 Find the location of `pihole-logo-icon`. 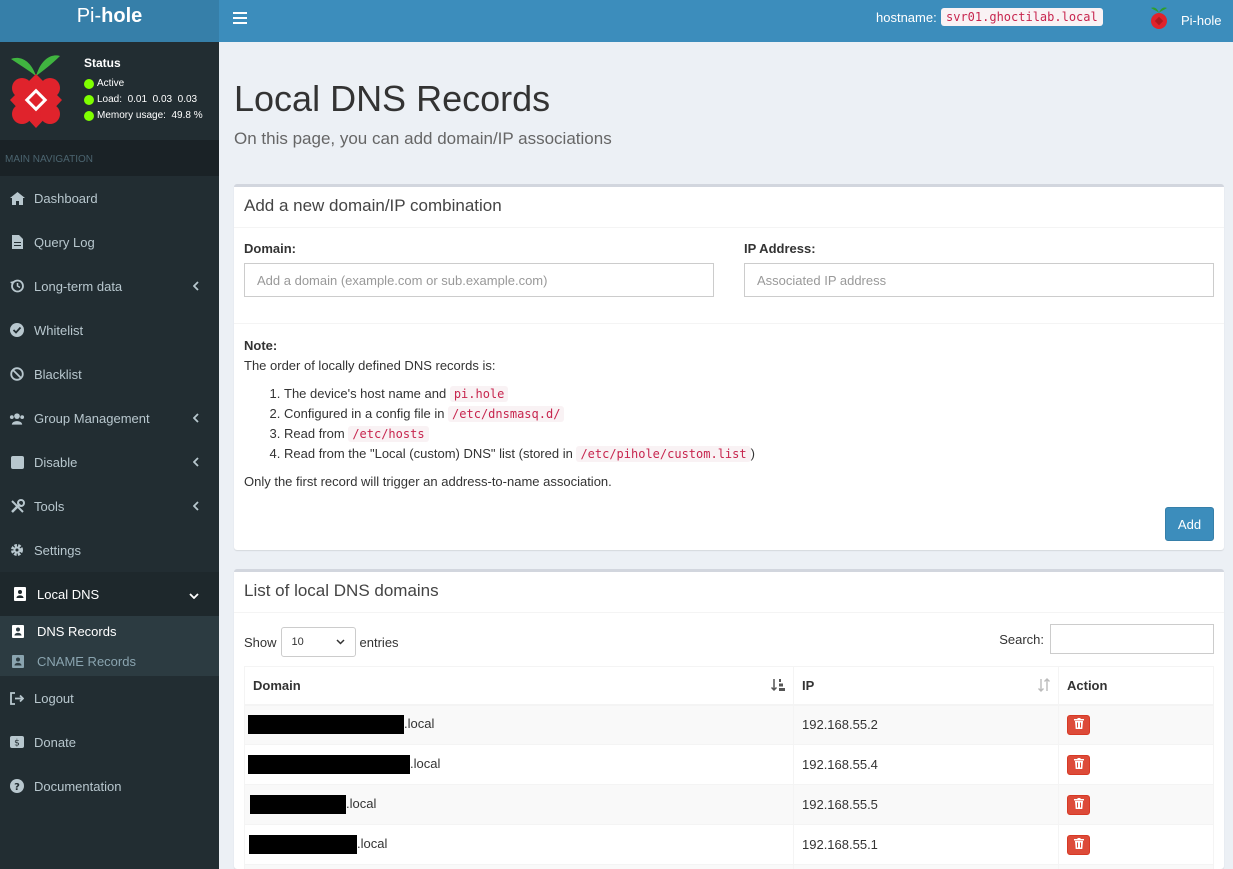

pihole-logo-icon is located at coordinates (36, 92).